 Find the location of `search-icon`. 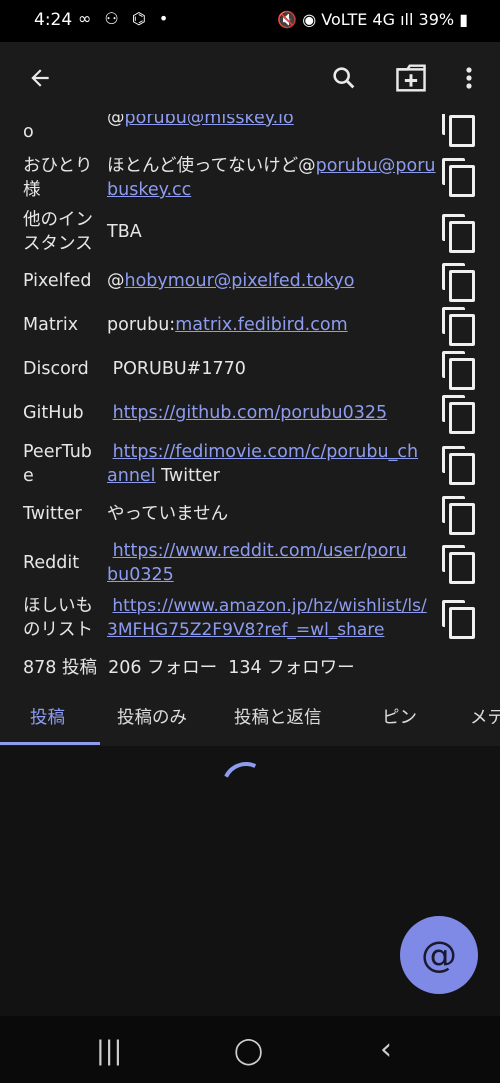

search-icon is located at coordinates (344, 78).